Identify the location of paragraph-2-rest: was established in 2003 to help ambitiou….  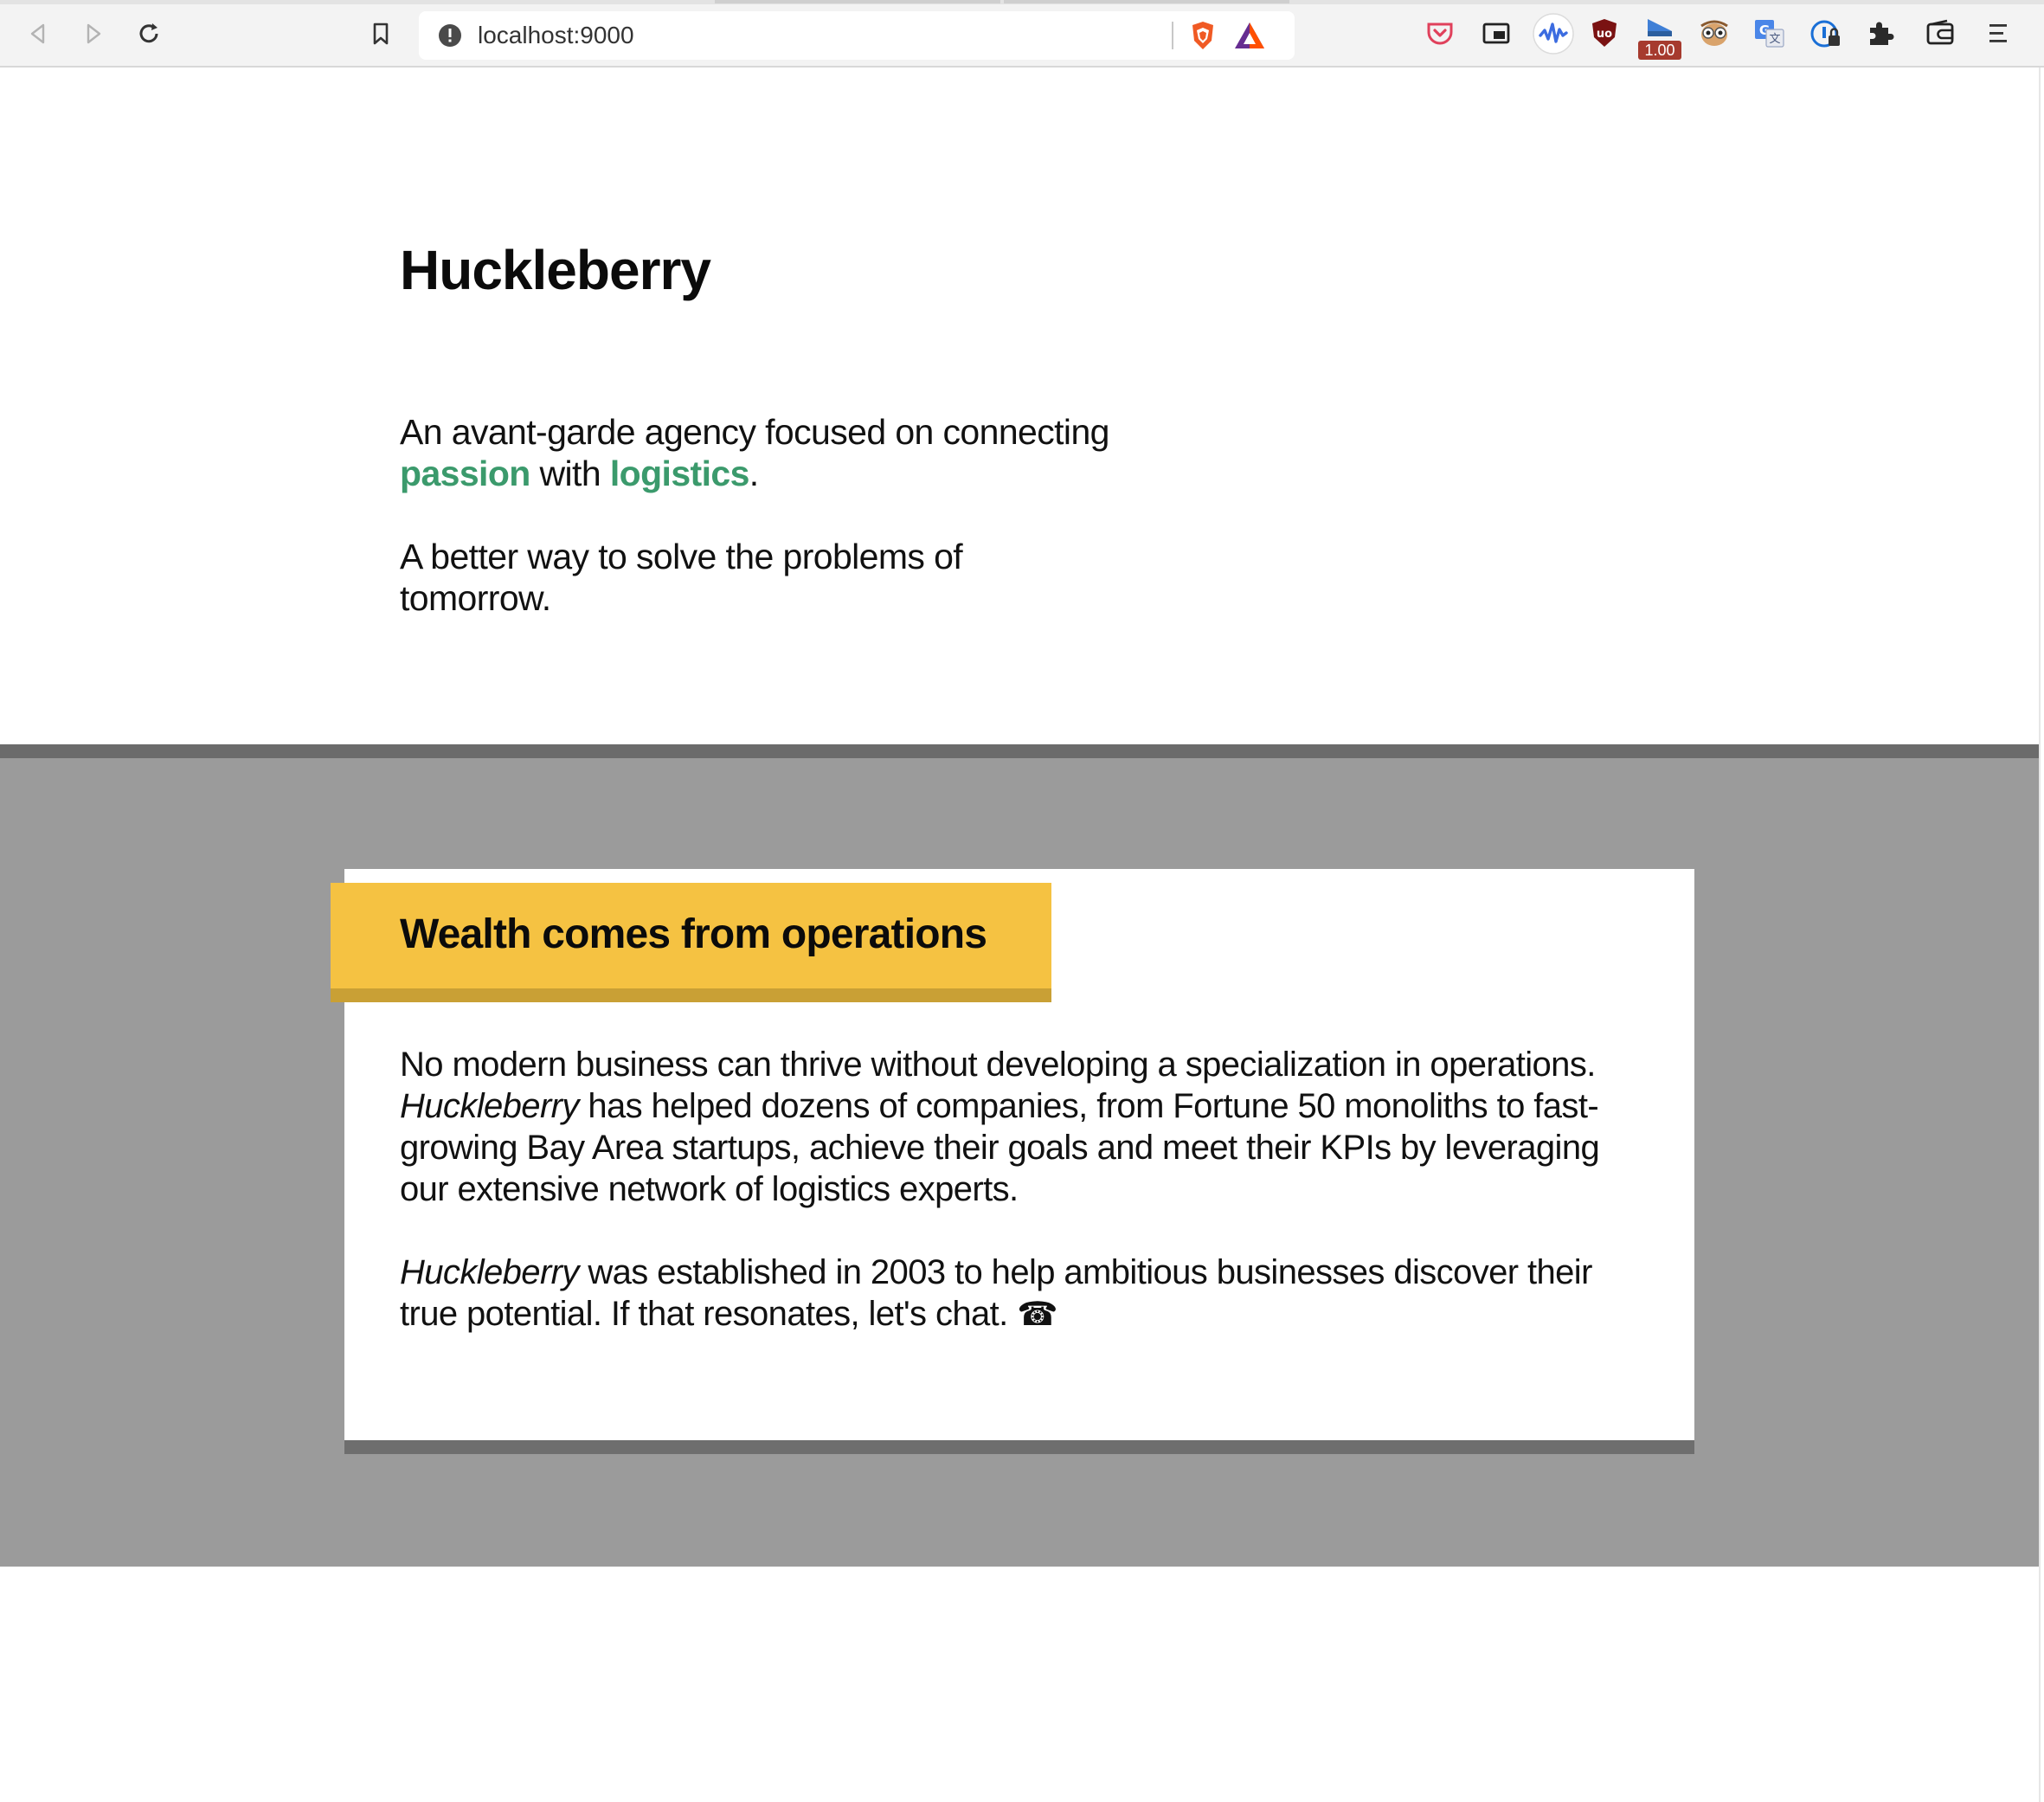
(996, 1293).